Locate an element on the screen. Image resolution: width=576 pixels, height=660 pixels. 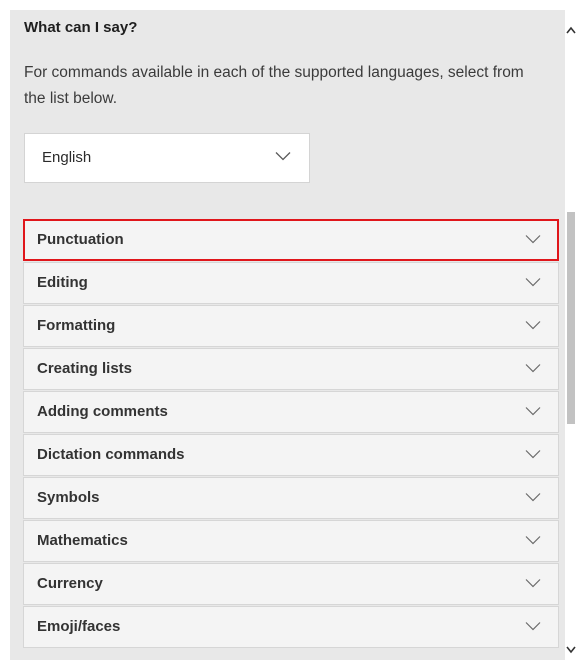
language-dropdown-value: English is located at coordinates (67, 157).